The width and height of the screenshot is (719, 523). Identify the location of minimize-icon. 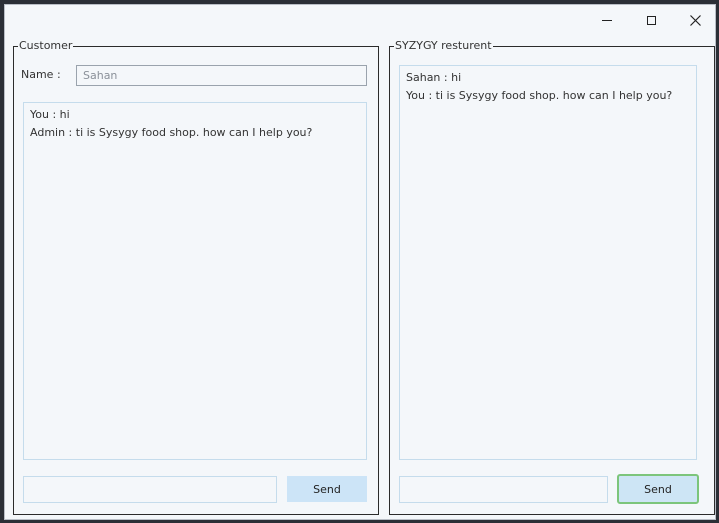
(607, 20).